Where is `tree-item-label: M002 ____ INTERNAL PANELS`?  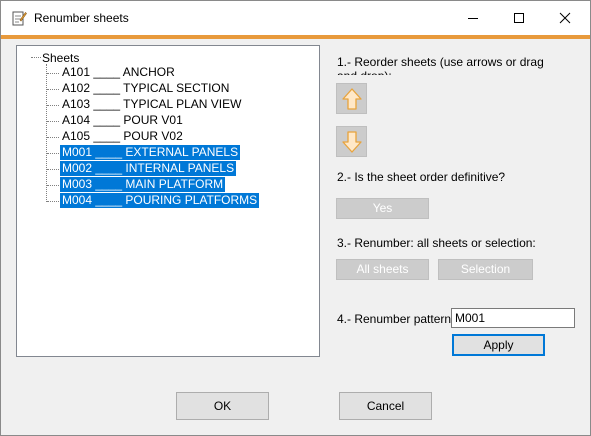
tree-item-label: M002 ____ INTERNAL PANELS is located at coordinates (148, 168).